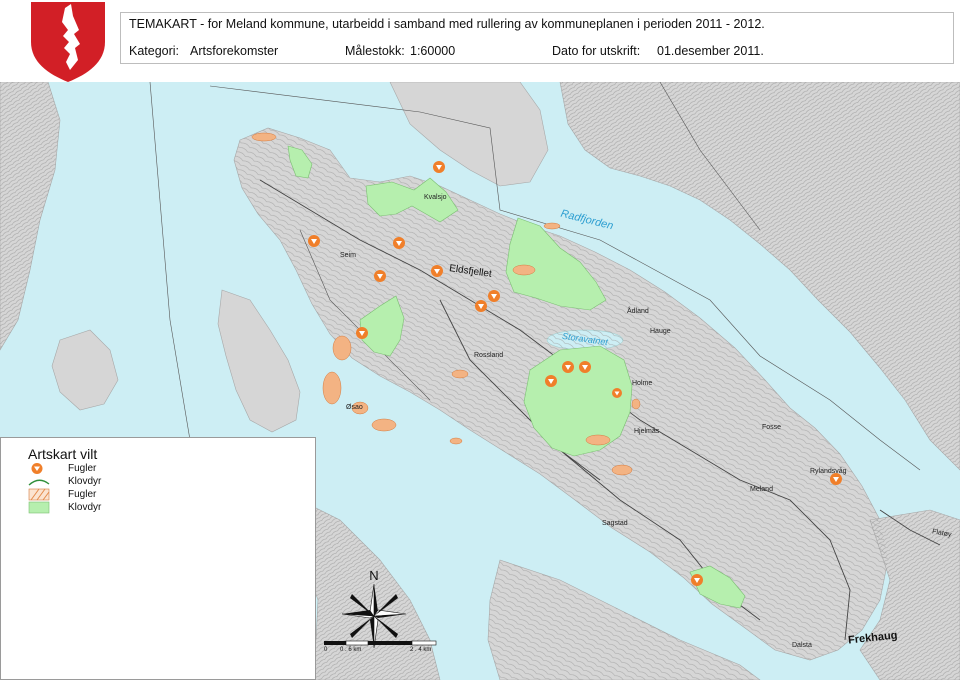 The height and width of the screenshot is (680, 960). What do you see at coordinates (348, 255) in the screenshot?
I see `label-seim: Seim` at bounding box center [348, 255].